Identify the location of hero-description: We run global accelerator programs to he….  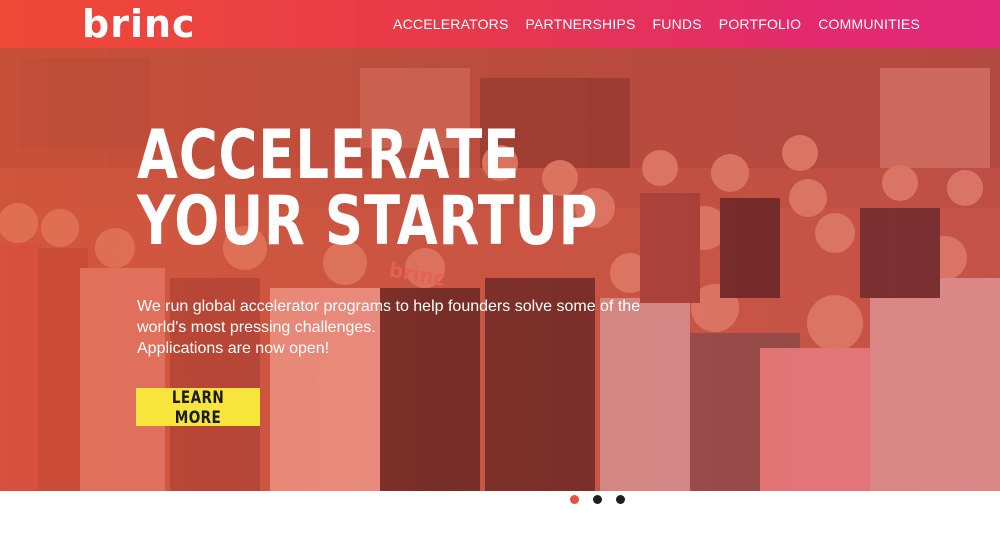
(417, 327).